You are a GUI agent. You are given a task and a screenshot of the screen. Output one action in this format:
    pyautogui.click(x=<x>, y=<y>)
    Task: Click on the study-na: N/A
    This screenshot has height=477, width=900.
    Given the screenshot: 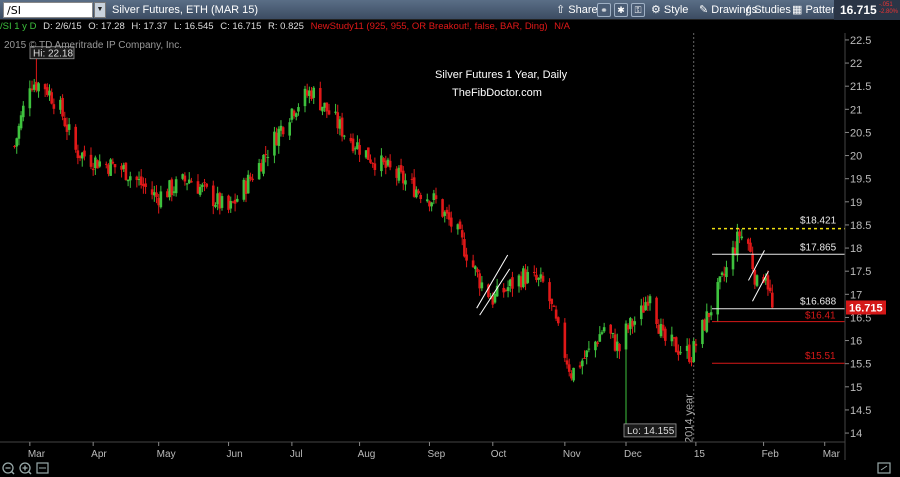 What is the action you would take?
    pyautogui.click(x=562, y=26)
    